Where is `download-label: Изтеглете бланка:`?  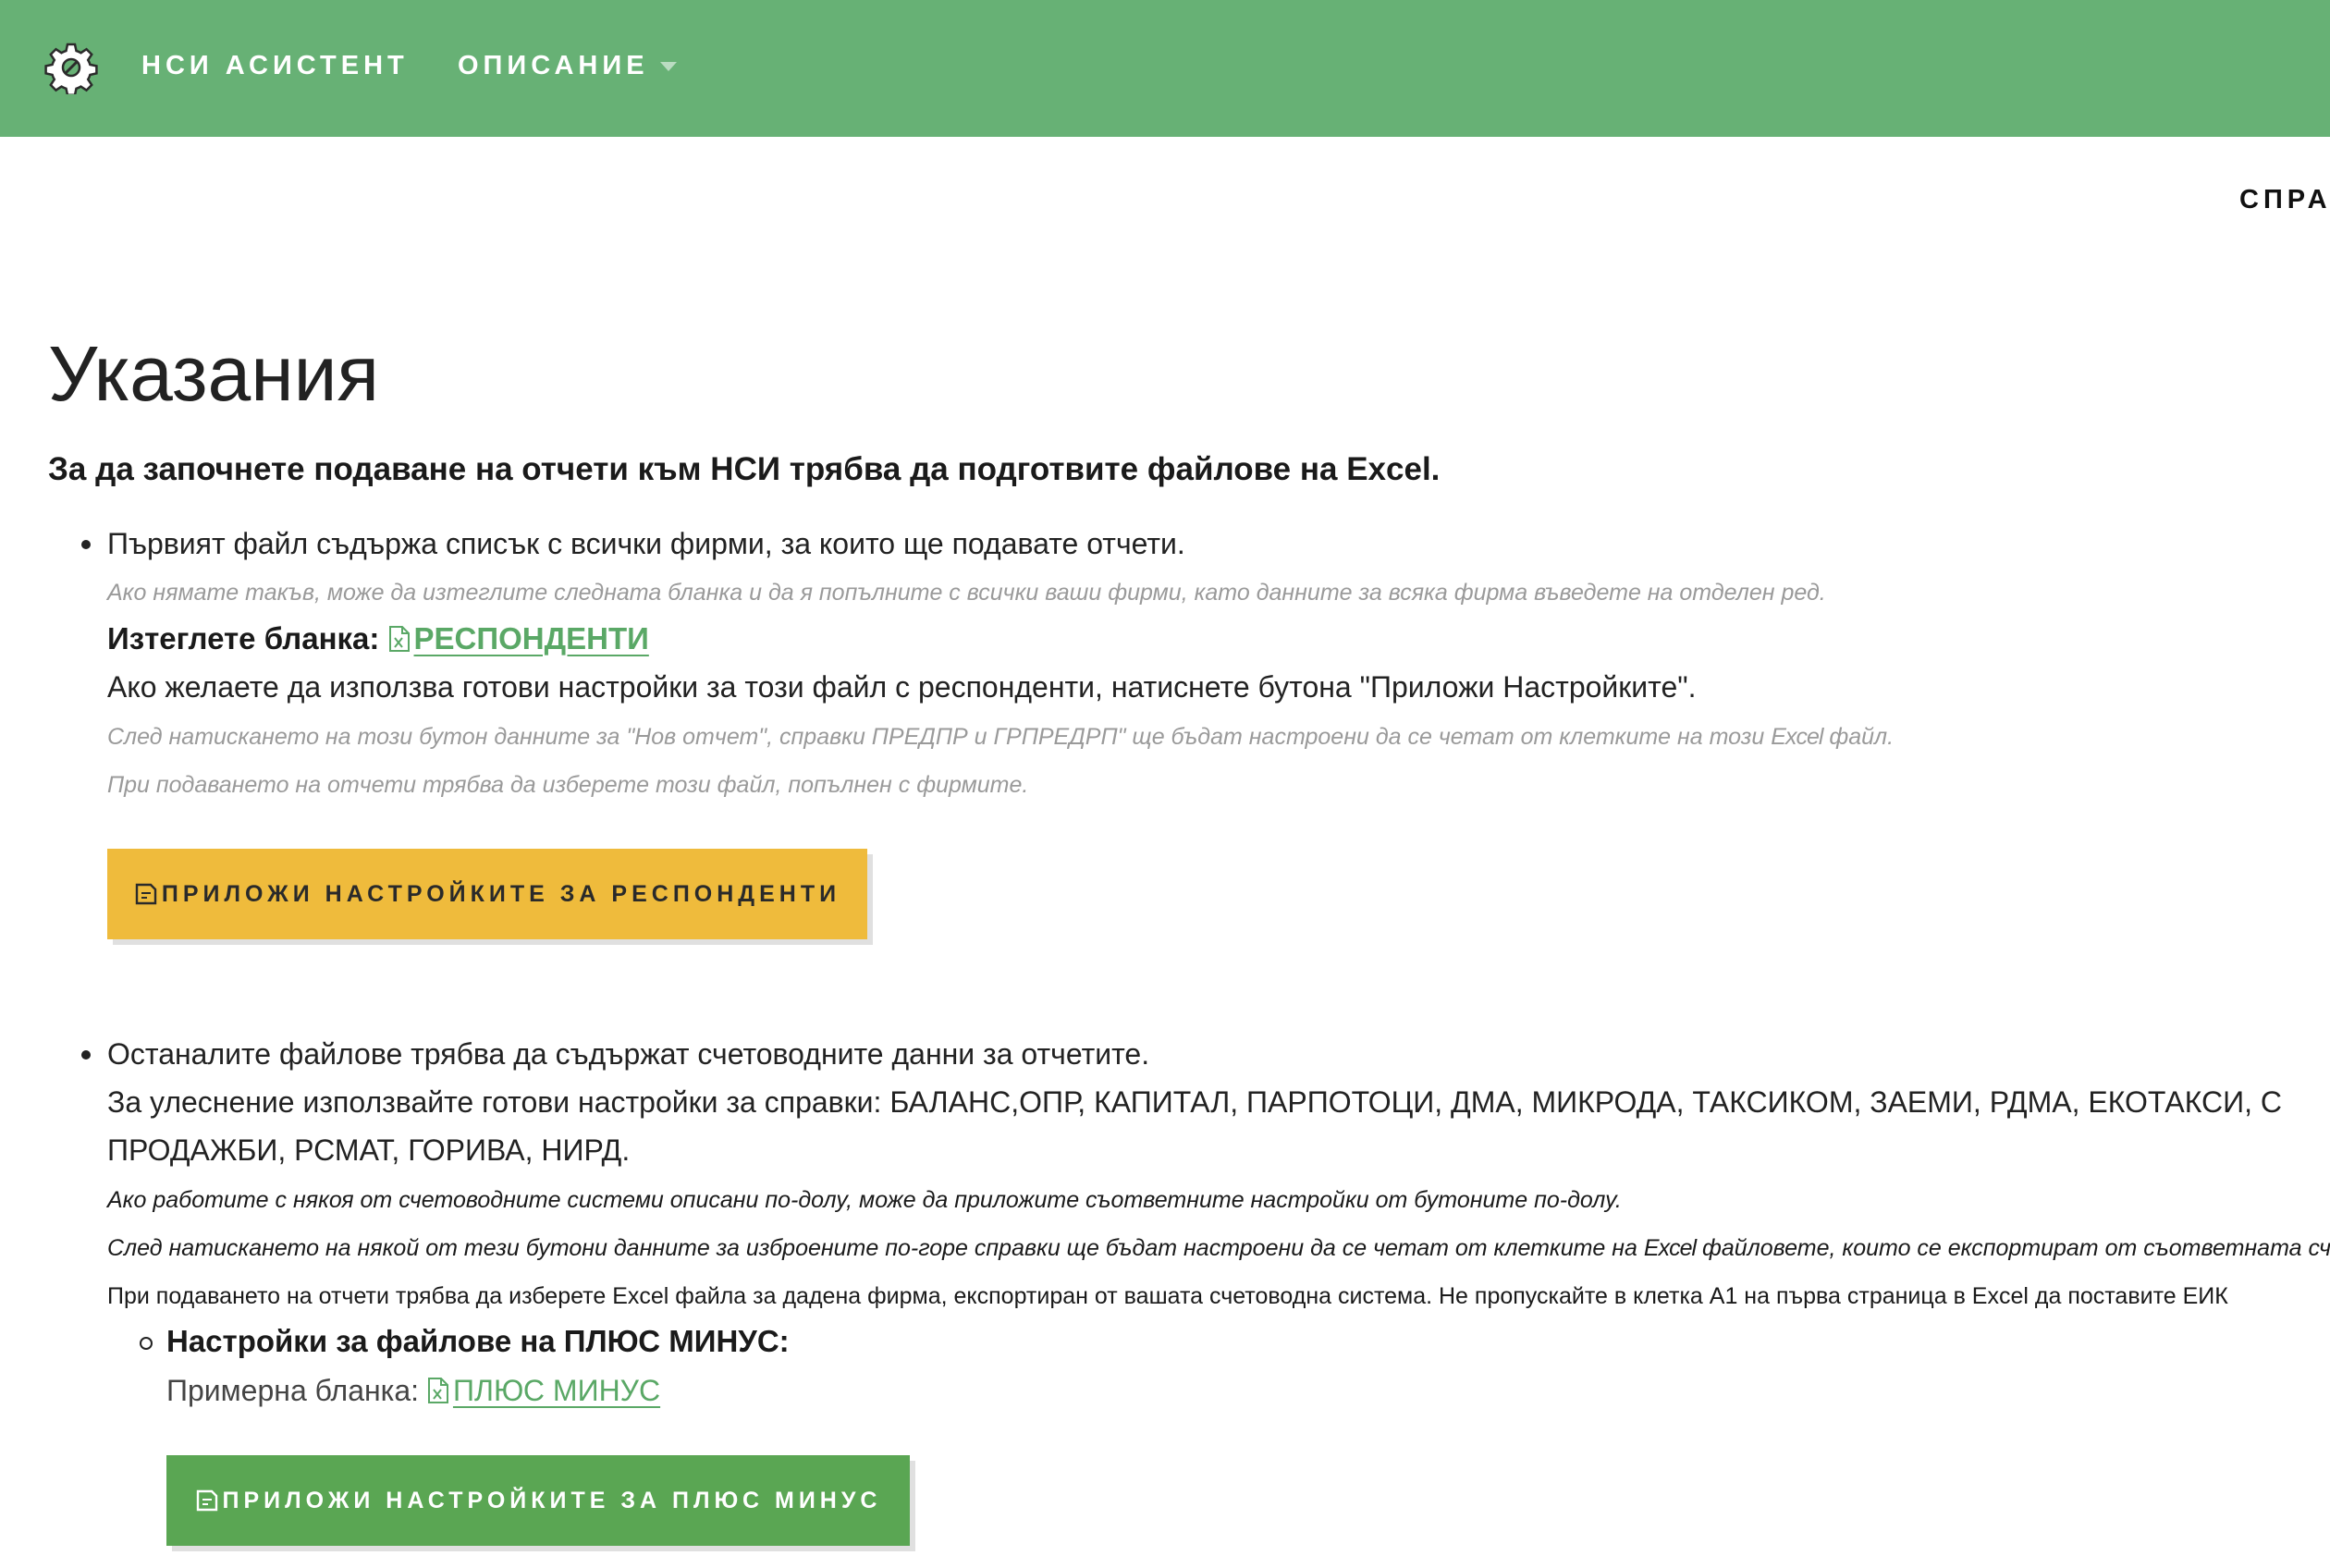 download-label: Изтеглете бланка: is located at coordinates (244, 638).